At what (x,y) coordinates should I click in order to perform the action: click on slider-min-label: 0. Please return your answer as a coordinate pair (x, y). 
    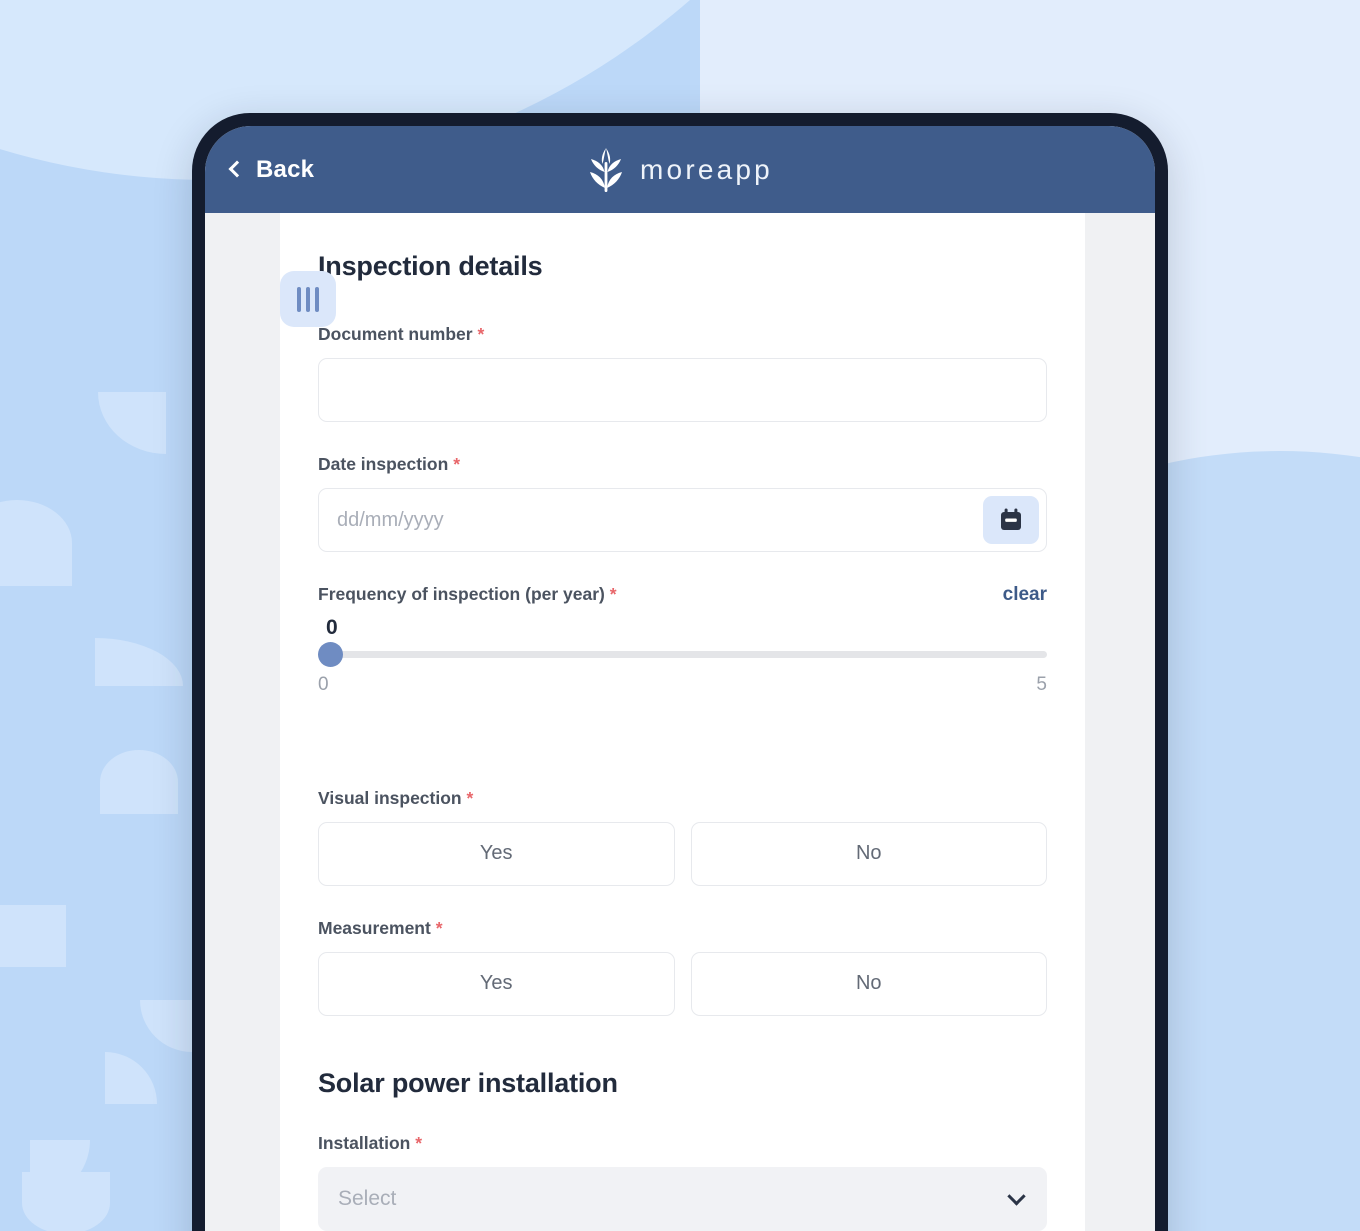
    Looking at the image, I should click on (323, 684).